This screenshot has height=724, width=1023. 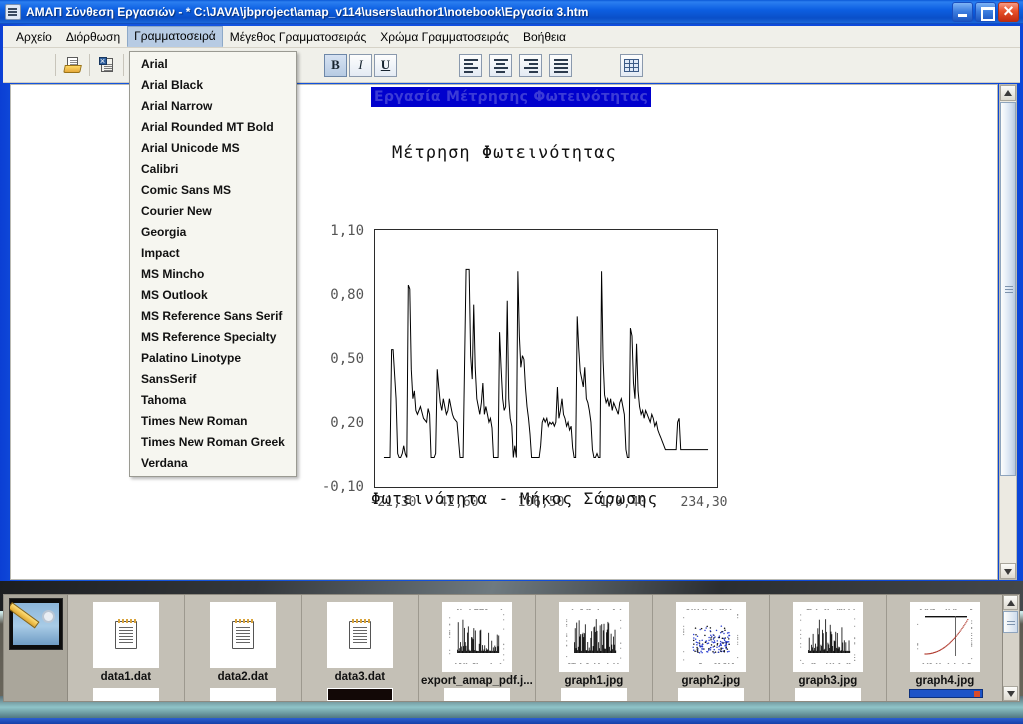 What do you see at coordinates (360, 65) in the screenshot?
I see `italic-button: I` at bounding box center [360, 65].